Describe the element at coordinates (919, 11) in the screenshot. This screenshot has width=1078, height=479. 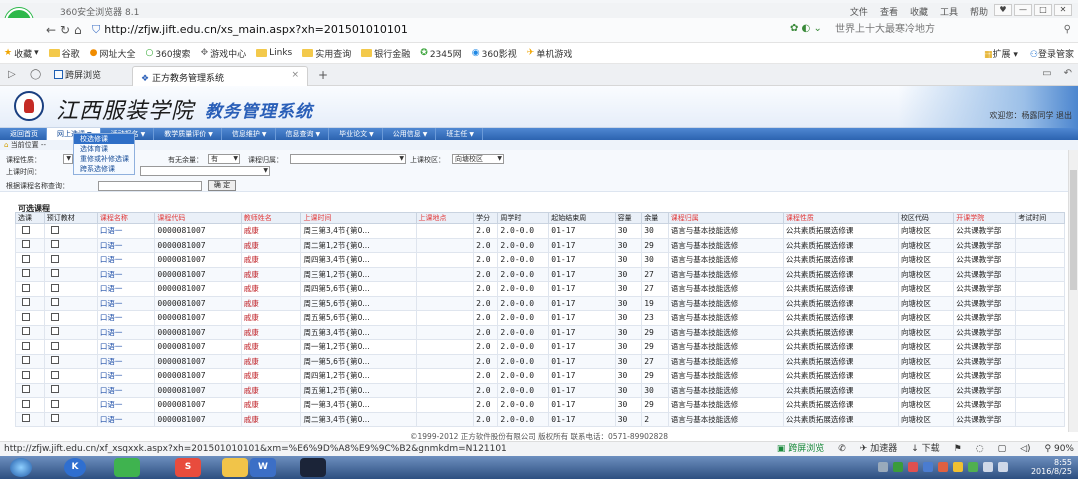
I see `menu-favorites: 收藏` at that location.